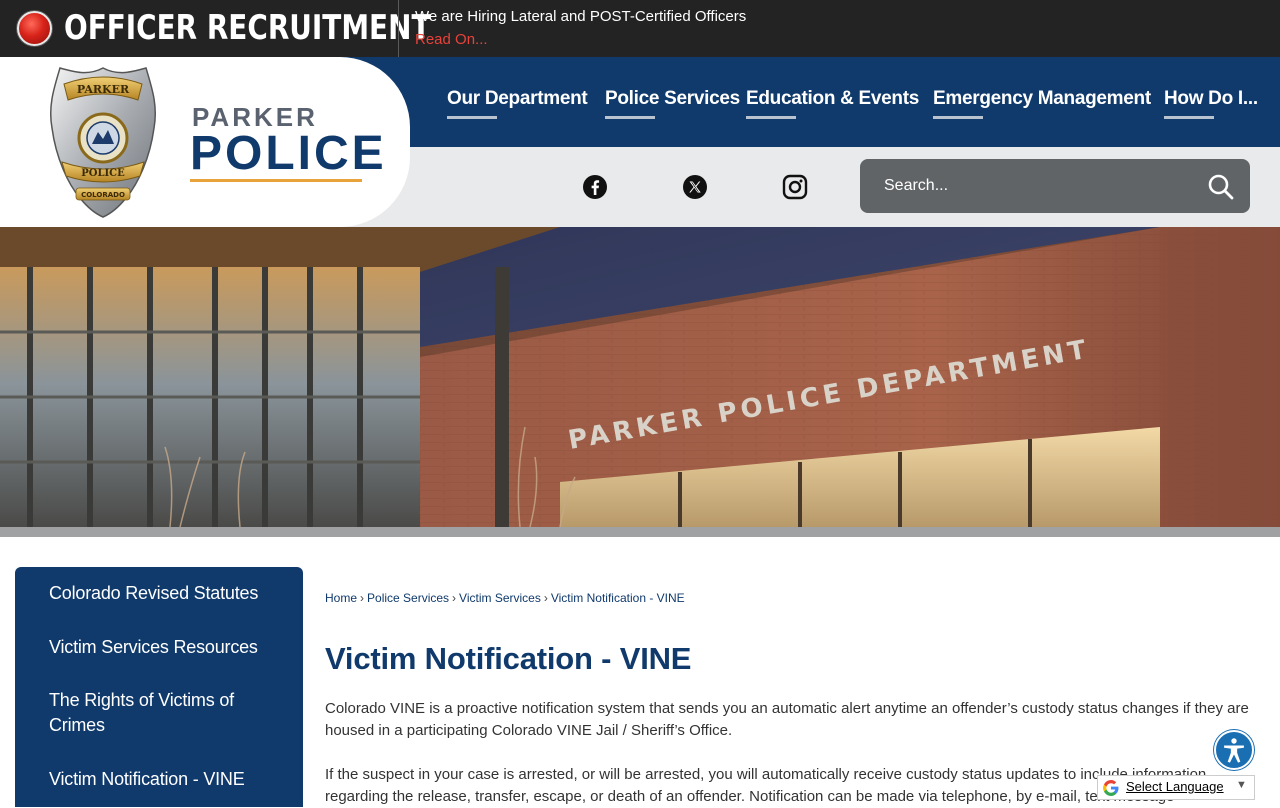  What do you see at coordinates (1221, 187) in the screenshot?
I see `search-icon` at bounding box center [1221, 187].